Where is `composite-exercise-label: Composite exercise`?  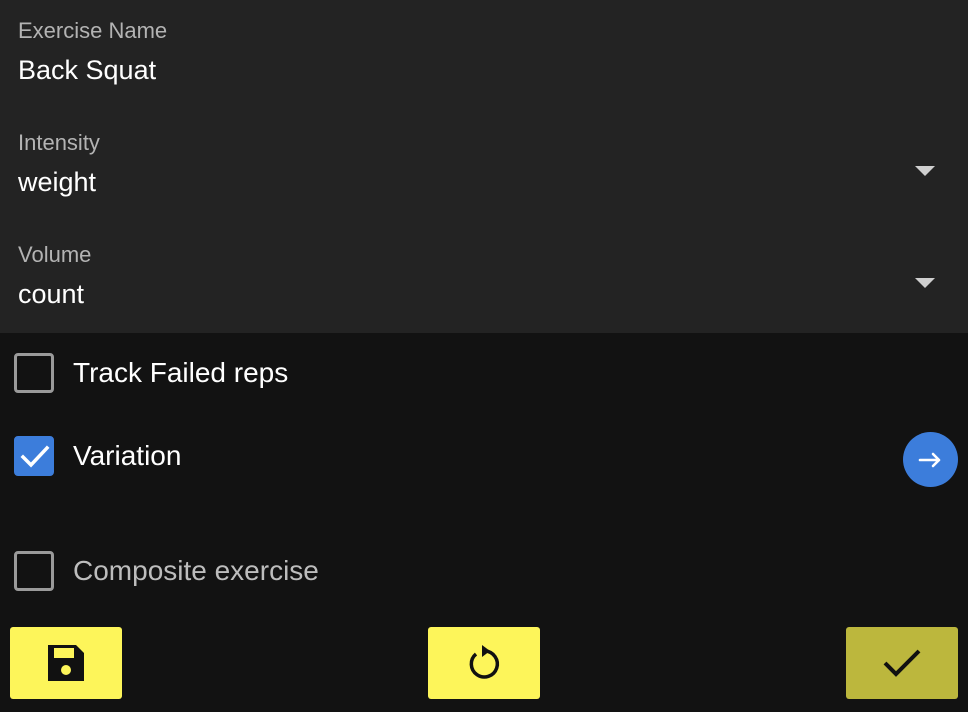 composite-exercise-label: Composite exercise is located at coordinates (196, 571).